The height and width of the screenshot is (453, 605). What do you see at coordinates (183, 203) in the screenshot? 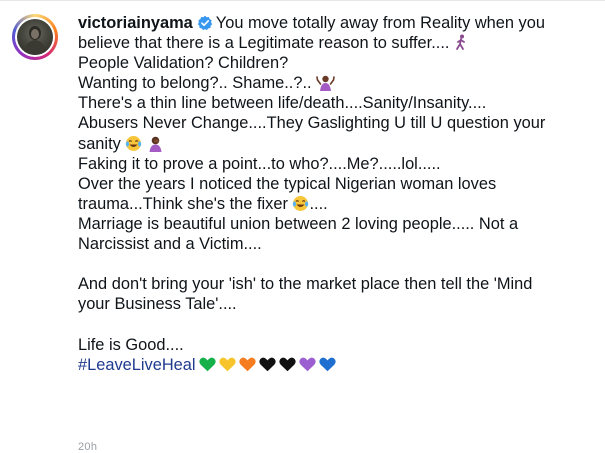
I see `caption-text: trauma...Think she's the fixer` at bounding box center [183, 203].